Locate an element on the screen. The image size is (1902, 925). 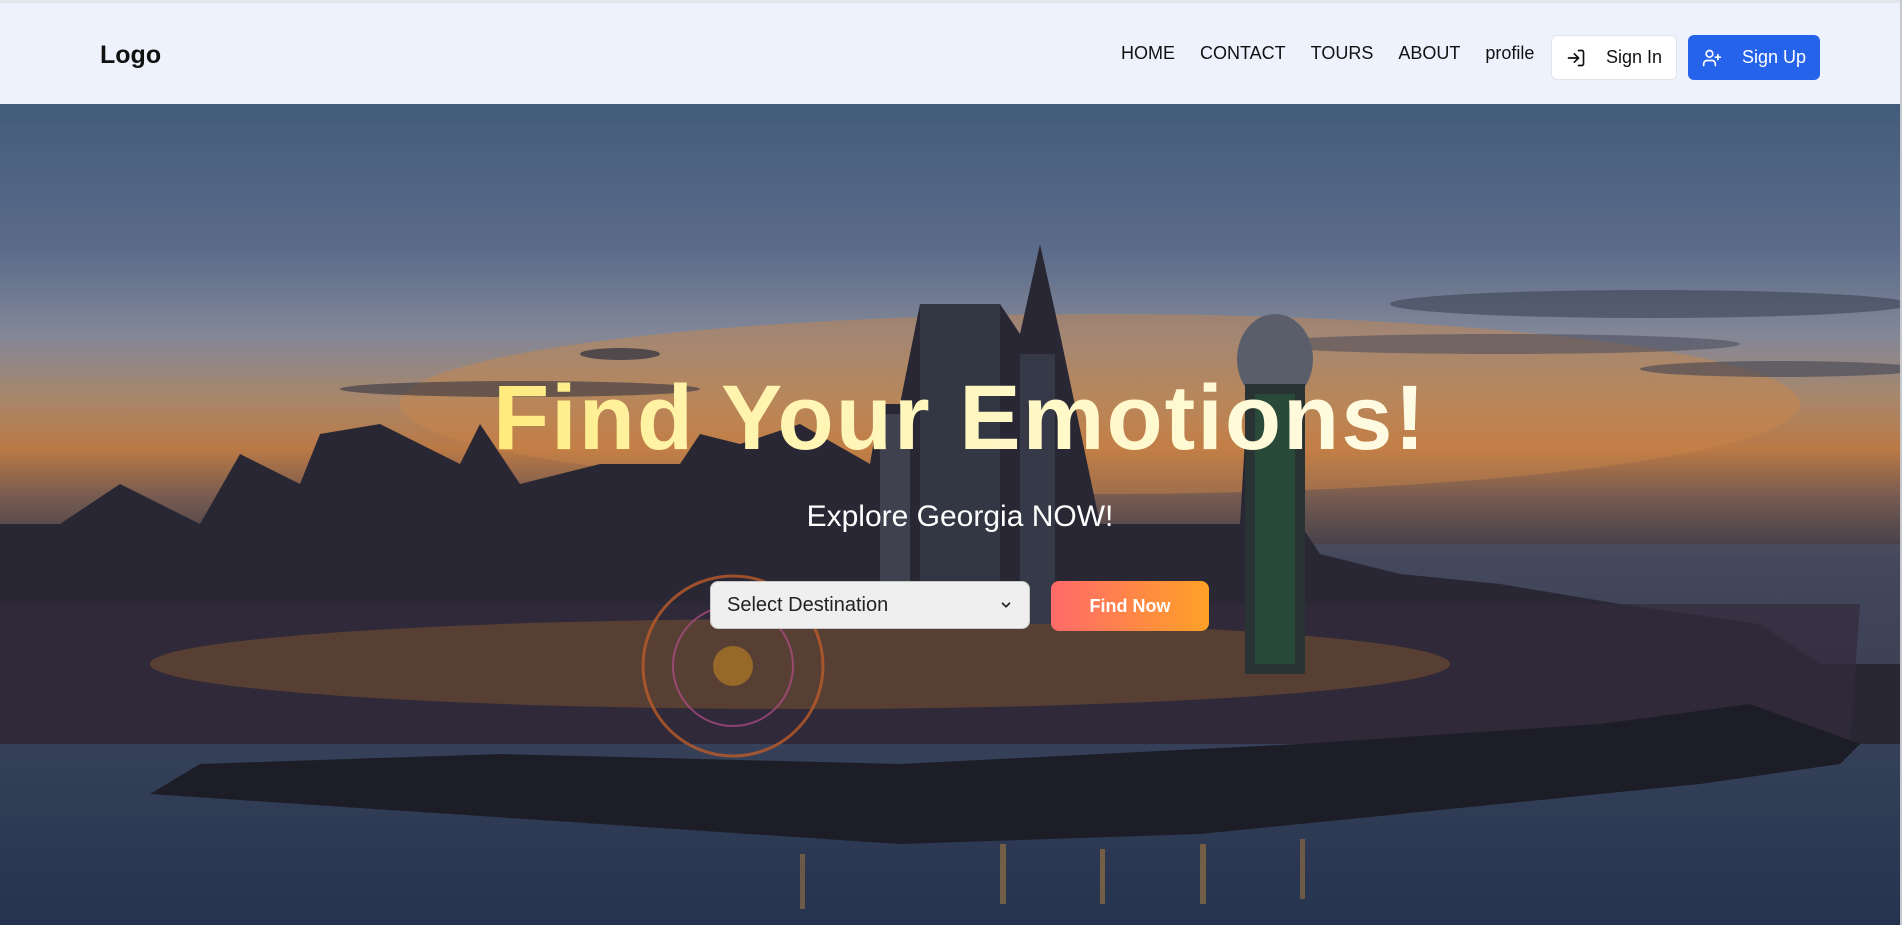
destination-select: Select Destination is located at coordinates (870, 605).